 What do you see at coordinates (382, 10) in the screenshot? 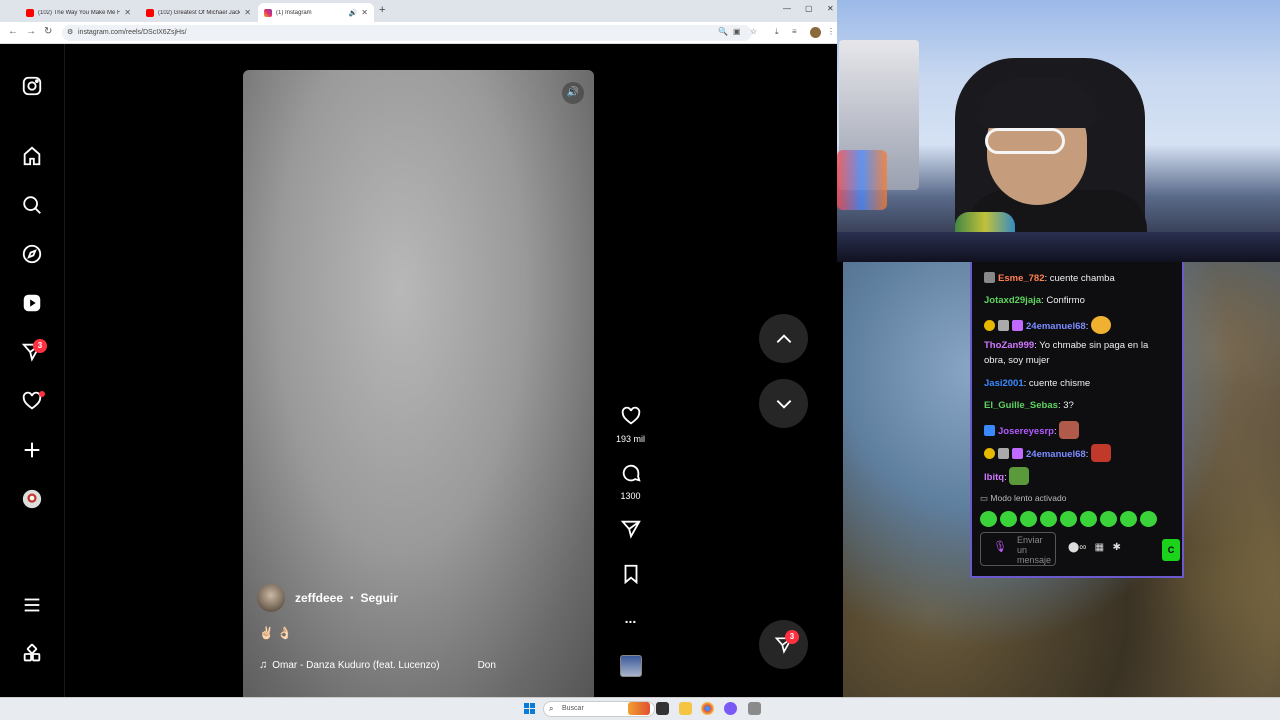
I see `new-tab-icon: +` at bounding box center [382, 10].